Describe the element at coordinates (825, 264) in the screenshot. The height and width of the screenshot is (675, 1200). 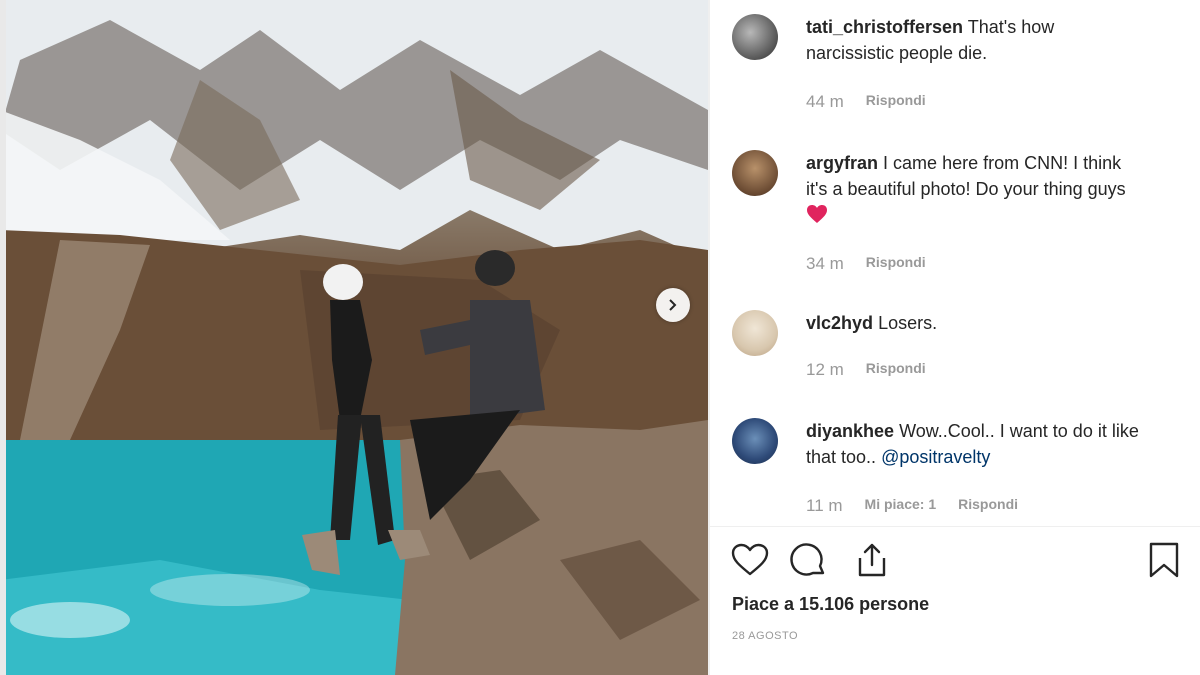
I see `comment-time: 34 m` at that location.